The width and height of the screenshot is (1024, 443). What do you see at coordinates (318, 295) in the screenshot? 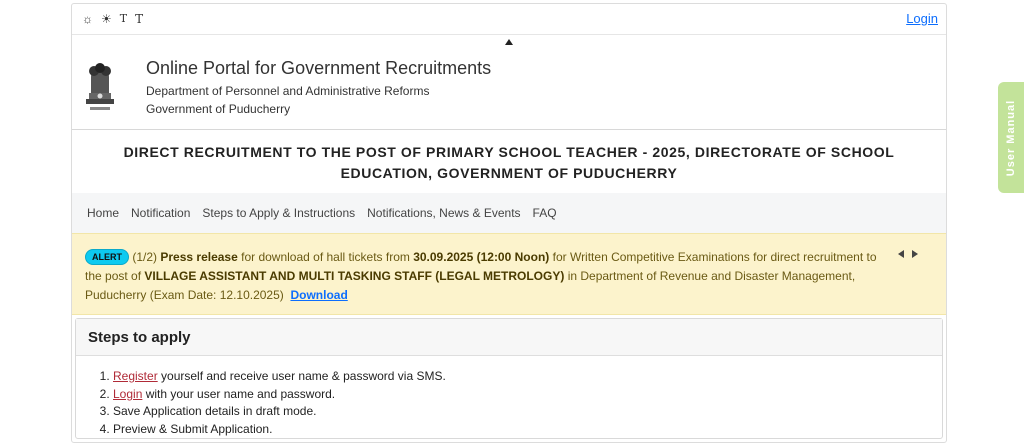
I see `alert-download-link: Download` at bounding box center [318, 295].